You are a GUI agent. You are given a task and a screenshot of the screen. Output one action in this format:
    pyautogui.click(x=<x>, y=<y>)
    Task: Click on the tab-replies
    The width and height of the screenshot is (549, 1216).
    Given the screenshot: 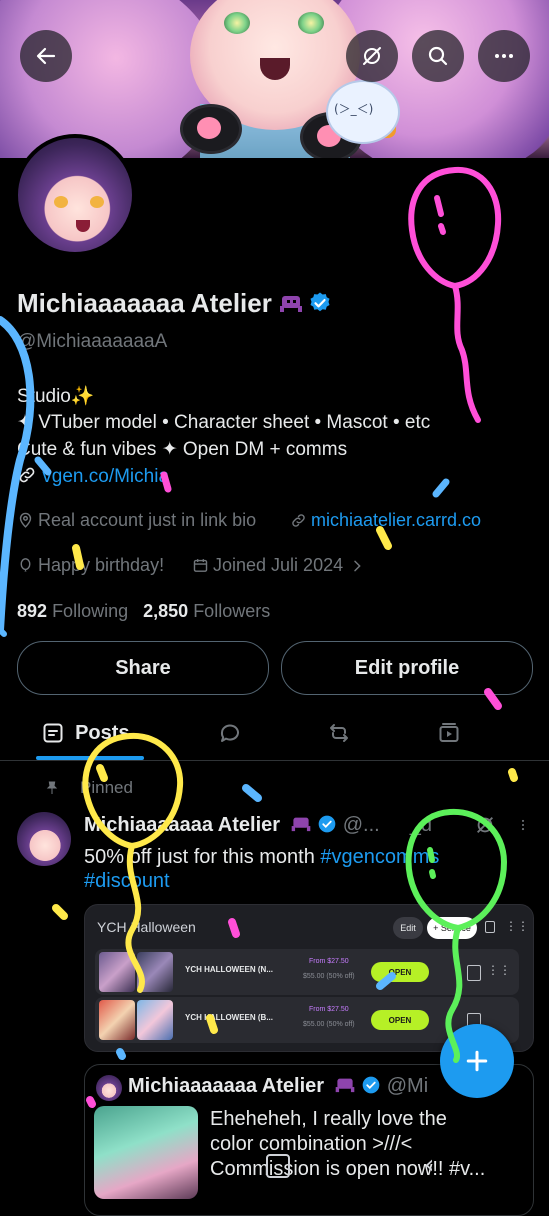 What is the action you would take?
    pyautogui.click(x=230, y=733)
    